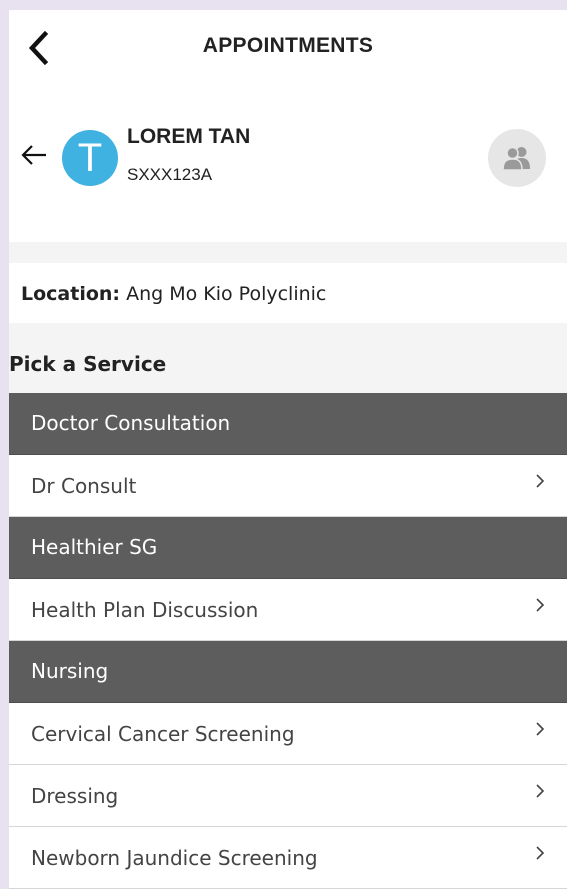  Describe the element at coordinates (288, 610) in the screenshot. I see `service-item-health-plan-discussion: Health Plan Discussion` at that location.